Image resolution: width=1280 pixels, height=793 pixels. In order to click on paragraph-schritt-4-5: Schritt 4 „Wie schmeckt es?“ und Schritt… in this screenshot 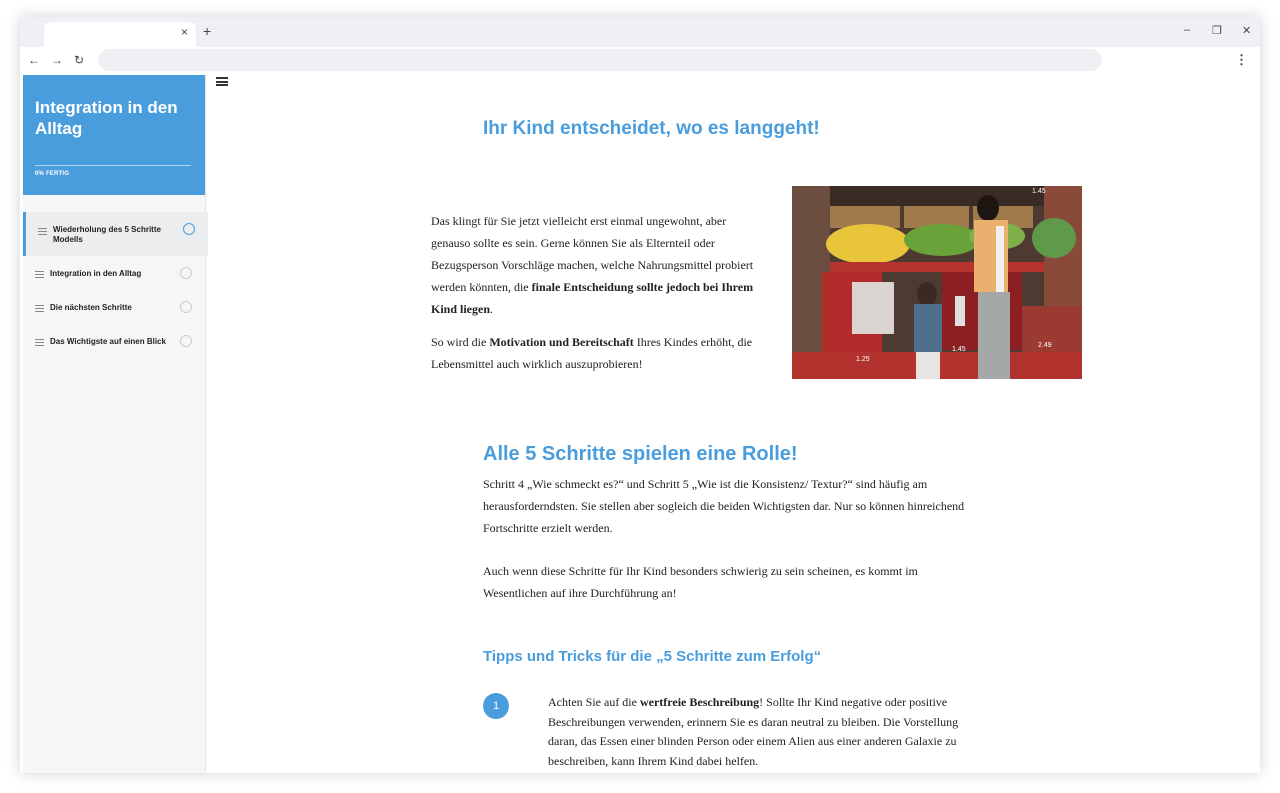, I will do `click(724, 506)`.